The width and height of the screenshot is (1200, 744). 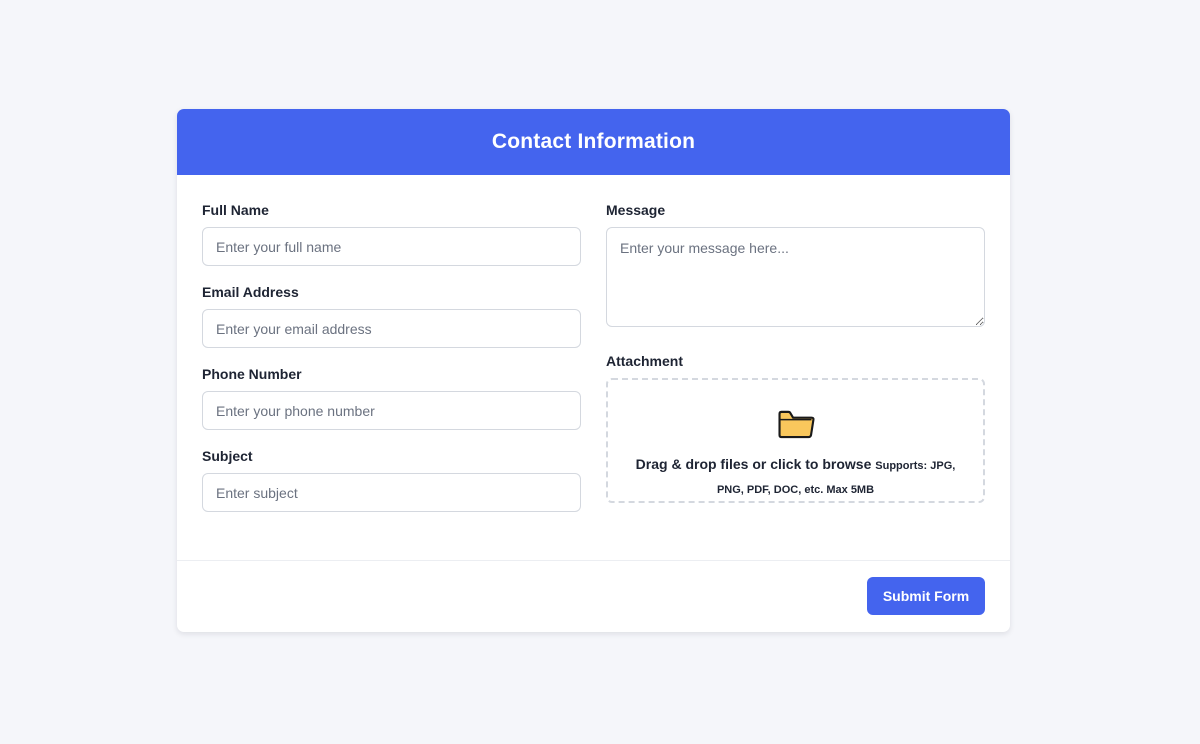 I want to click on attachment-label: Attachment, so click(x=645, y=361).